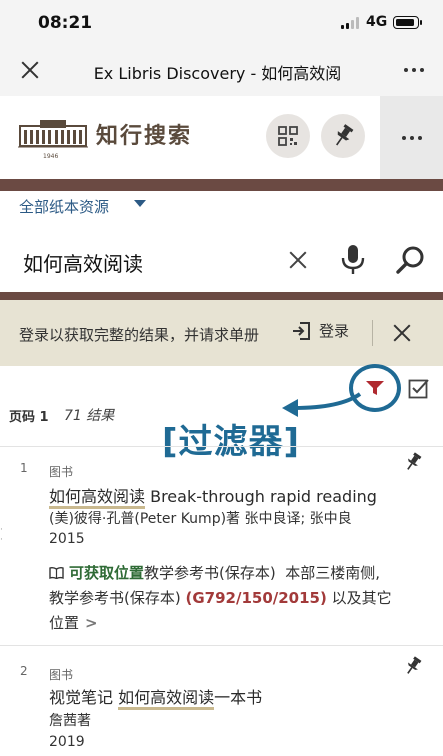  Describe the element at coordinates (24, 671) in the screenshot. I see `result-number: 2` at that location.